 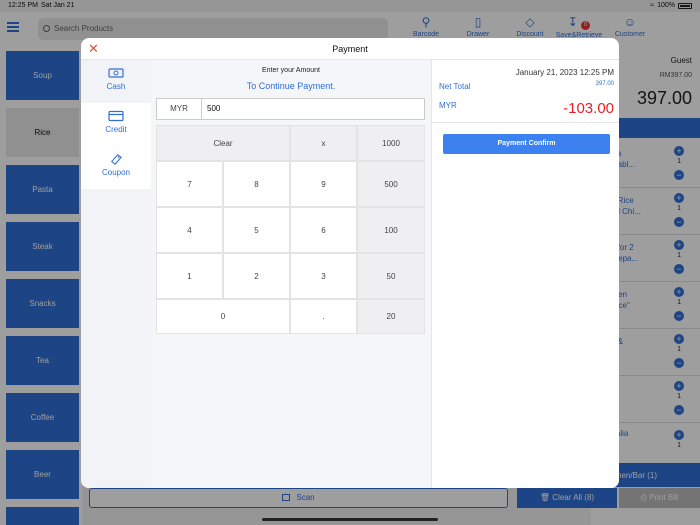 What do you see at coordinates (564, 72) in the screenshot?
I see `transaction-datetime: January 21, 2023 12:25 PM` at bounding box center [564, 72].